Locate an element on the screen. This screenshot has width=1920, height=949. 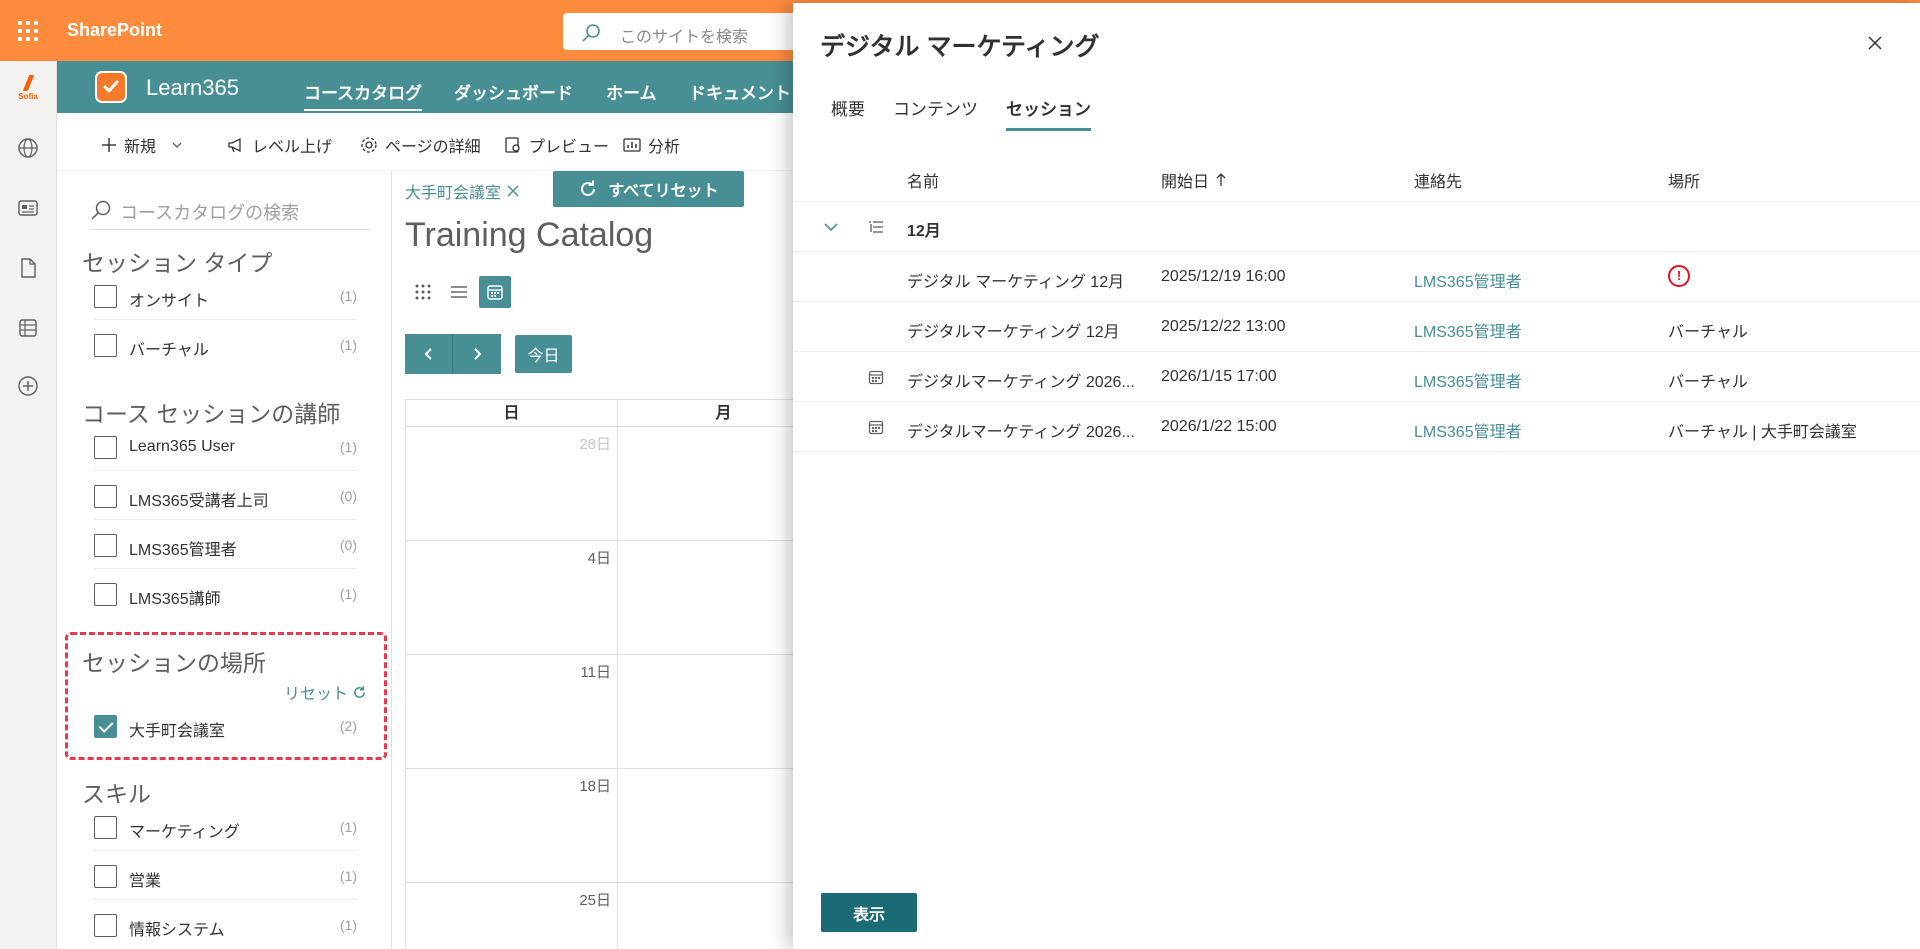
level-up-button: レベル上げ is located at coordinates (279, 145).